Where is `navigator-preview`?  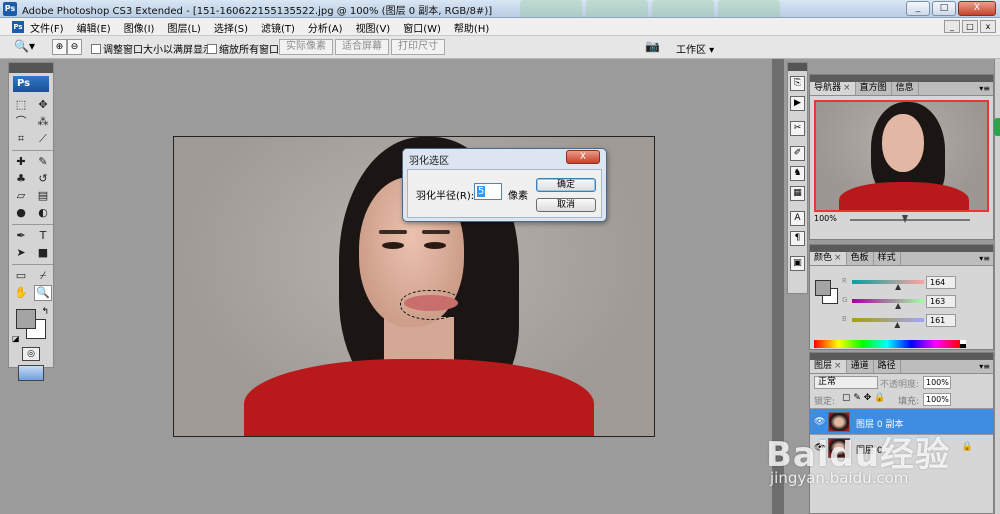 navigator-preview is located at coordinates (901, 156).